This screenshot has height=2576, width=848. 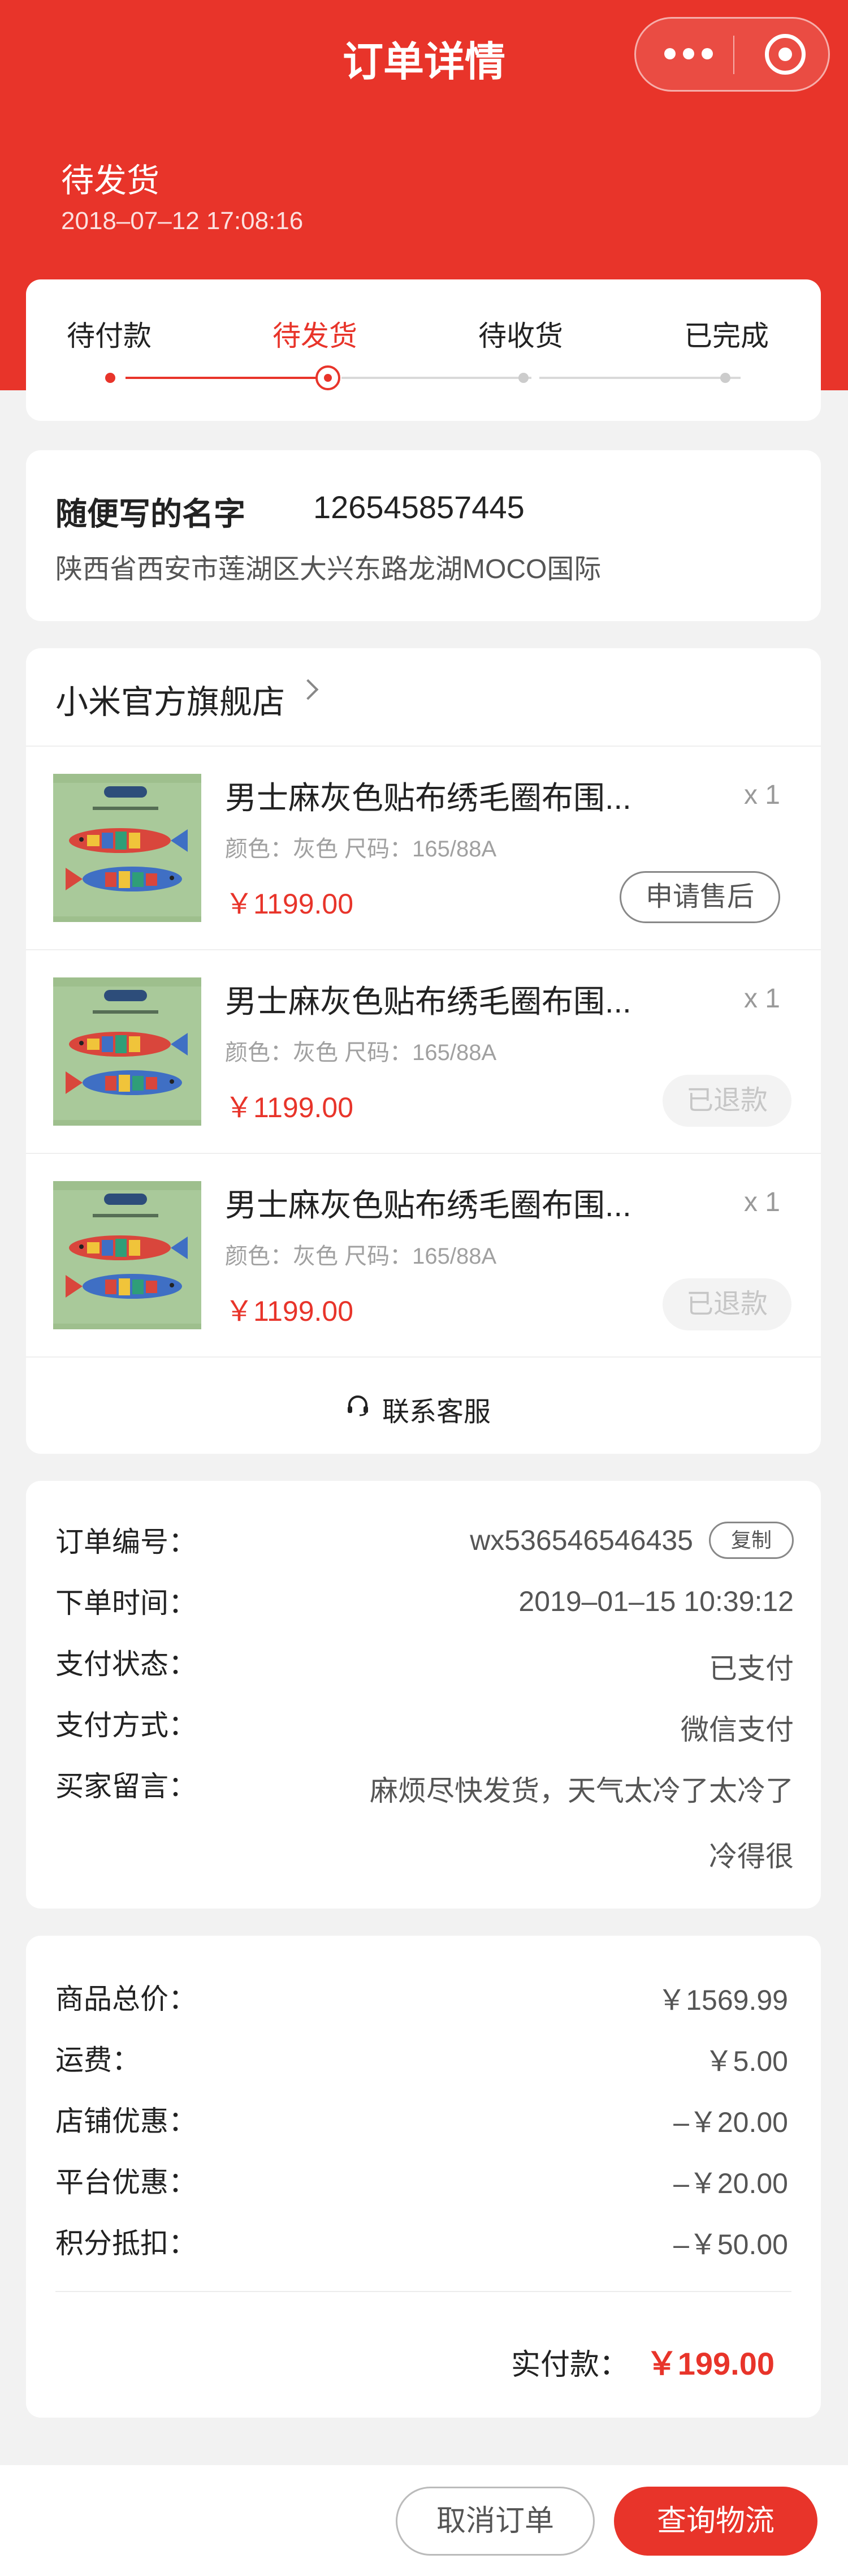 I want to click on order-time-label: 下单时间：, so click(x=126, y=1603).